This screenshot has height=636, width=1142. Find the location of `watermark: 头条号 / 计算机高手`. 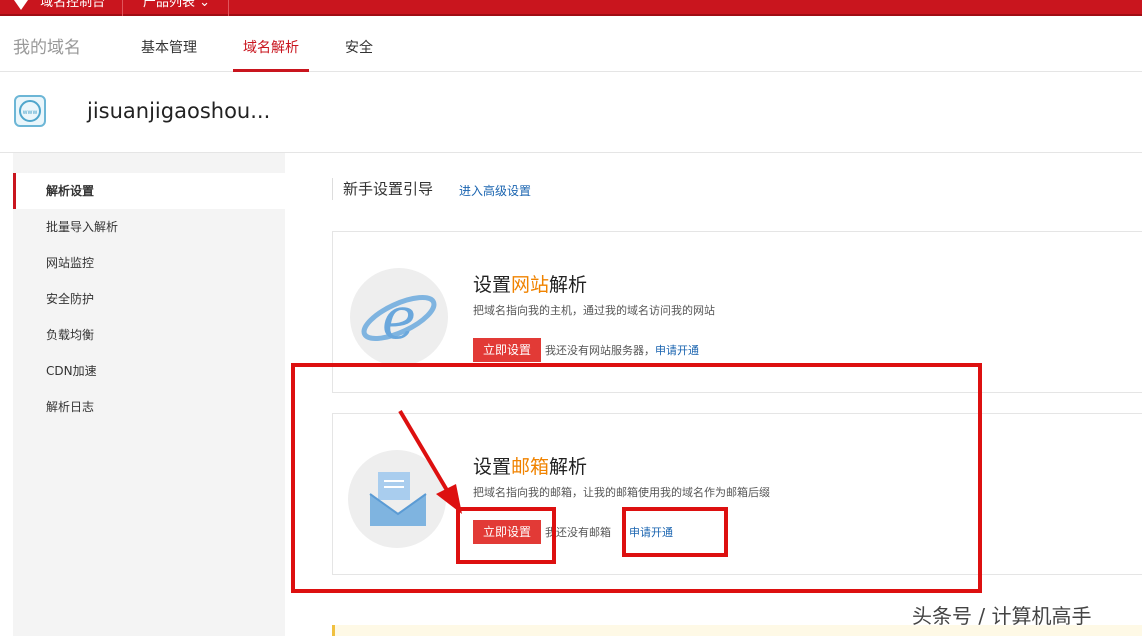

watermark: 头条号 / 计算机高手 is located at coordinates (1002, 616).